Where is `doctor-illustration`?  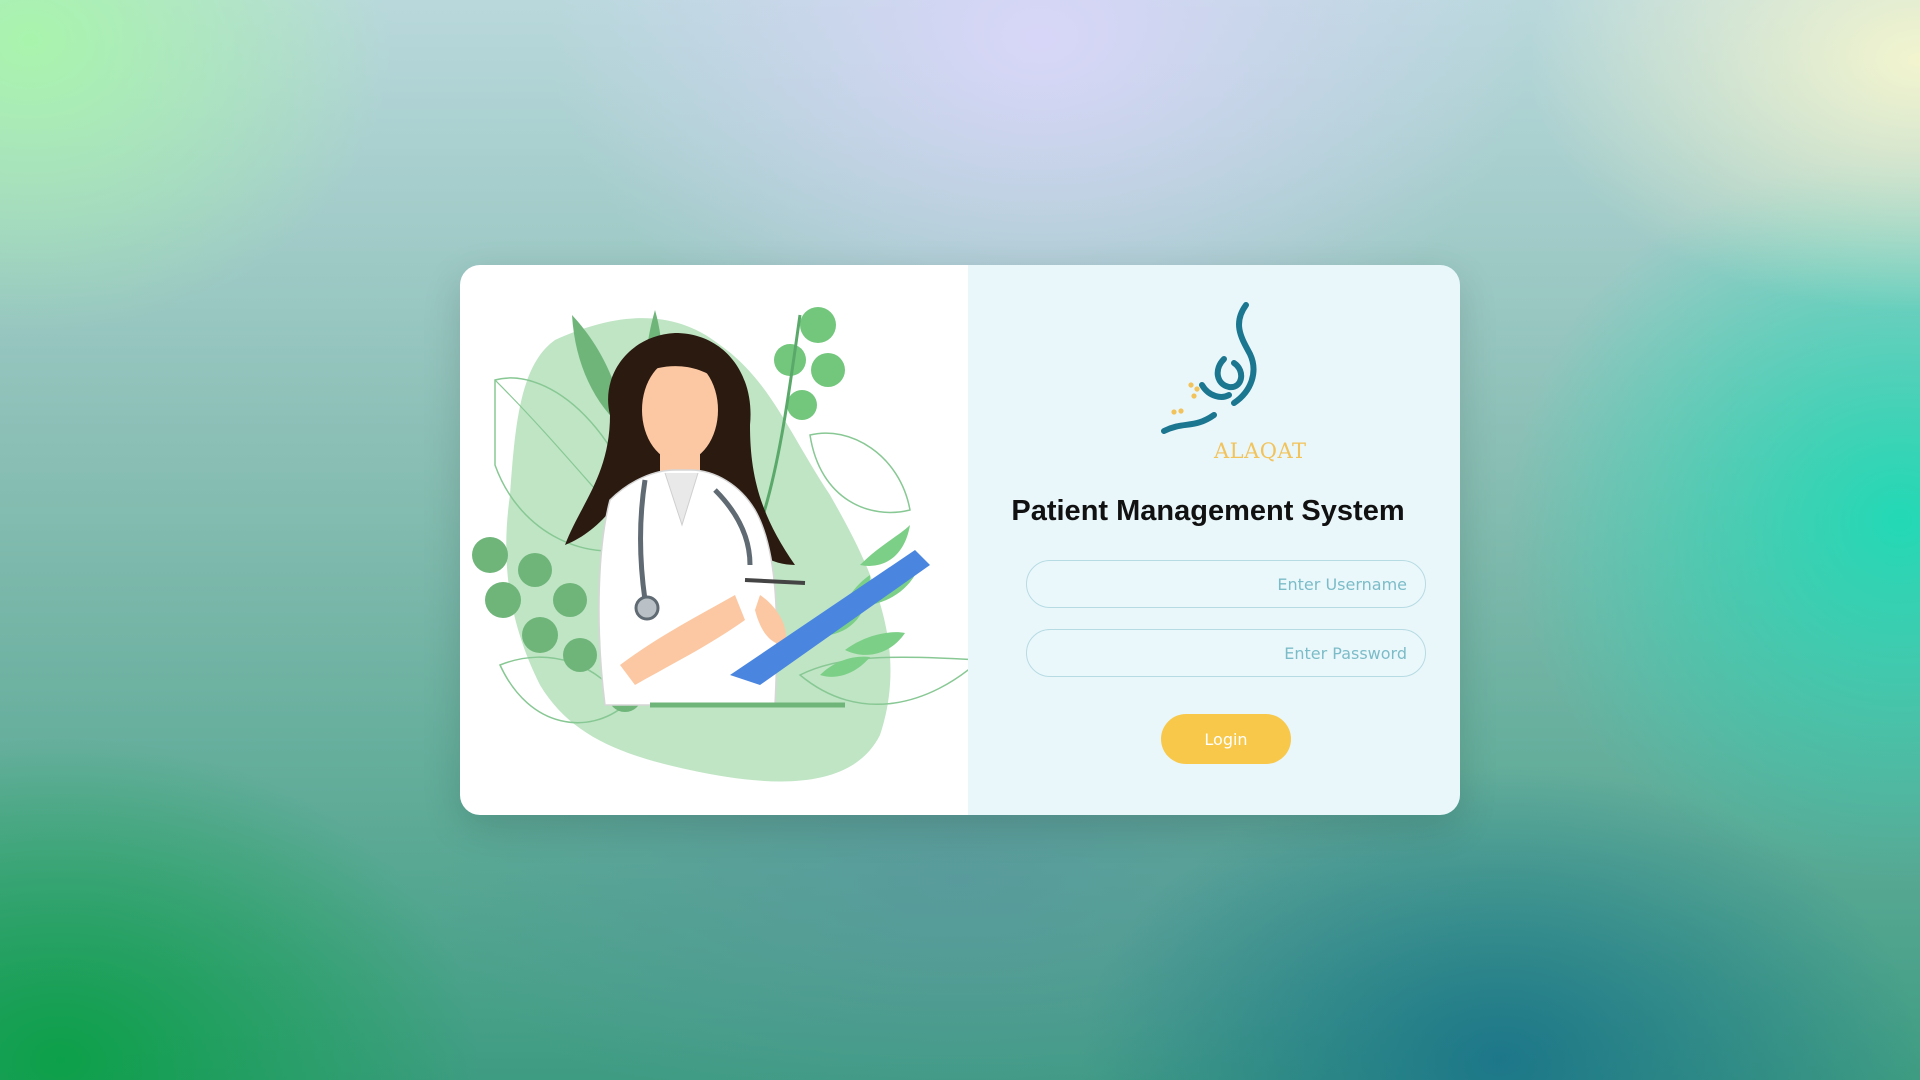 doctor-illustration is located at coordinates (720, 544).